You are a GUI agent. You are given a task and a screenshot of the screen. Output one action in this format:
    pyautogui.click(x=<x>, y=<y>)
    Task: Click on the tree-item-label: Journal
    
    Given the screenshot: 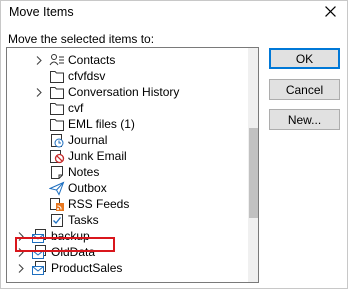 What is the action you would take?
    pyautogui.click(x=88, y=140)
    